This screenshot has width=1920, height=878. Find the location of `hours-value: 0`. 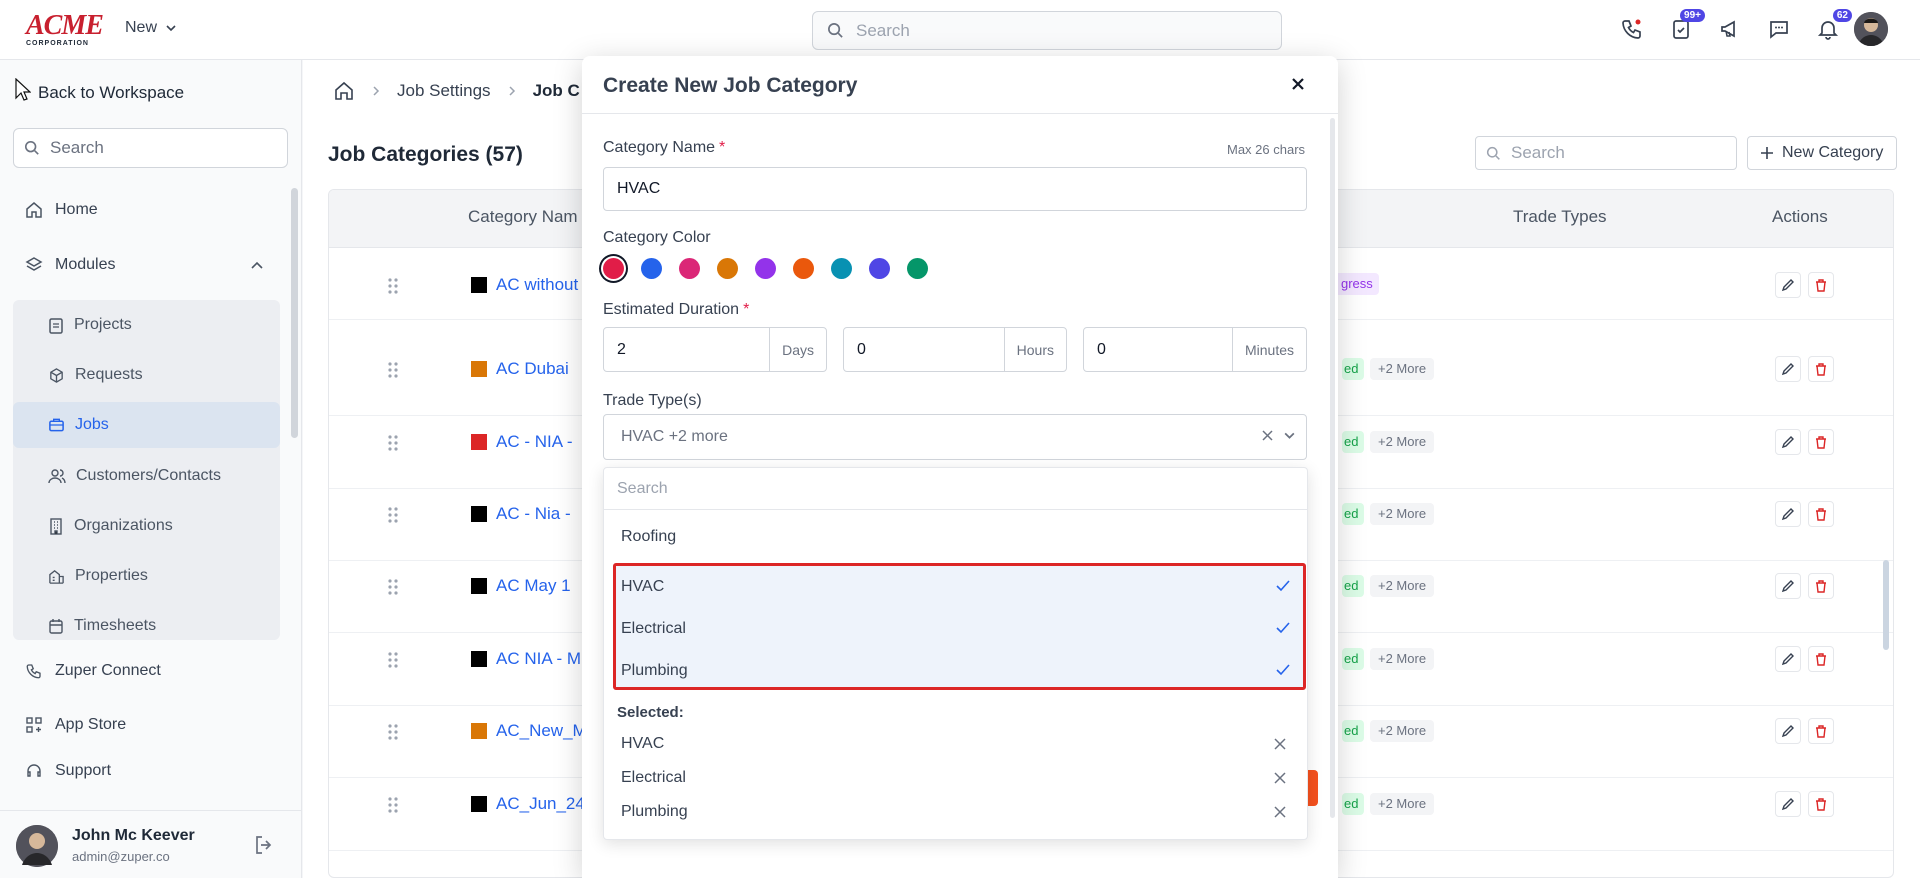

hours-value: 0 is located at coordinates (924, 349).